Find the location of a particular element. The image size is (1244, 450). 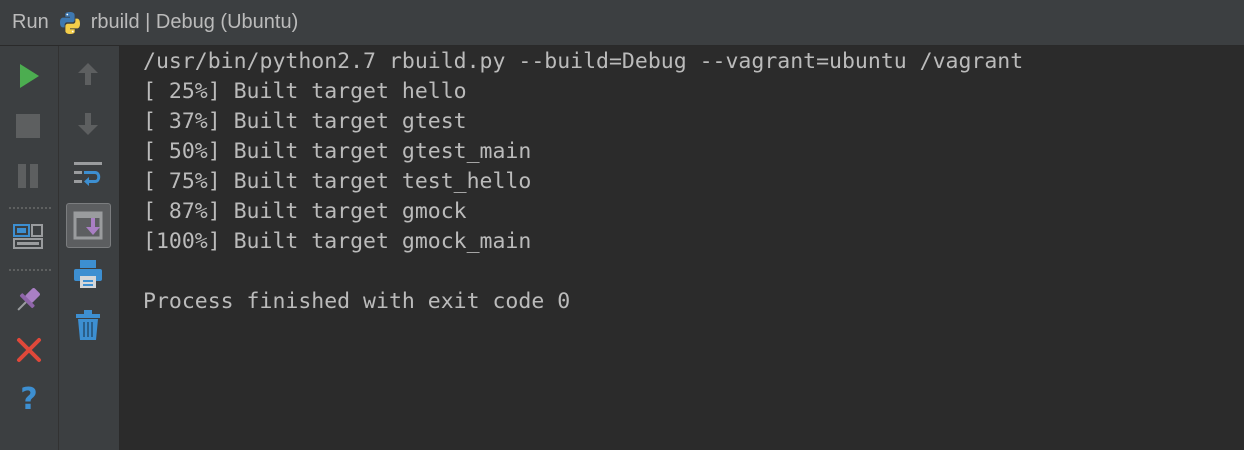

close-button is located at coordinates (29, 350).